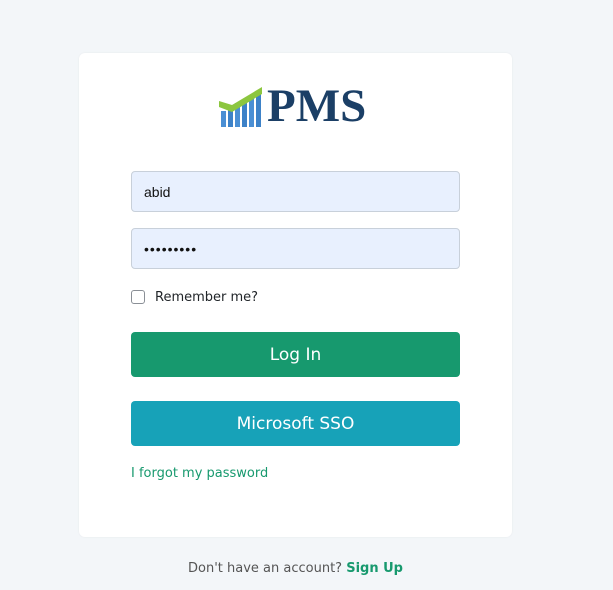  What do you see at coordinates (295, 248) in the screenshot?
I see `password-input` at bounding box center [295, 248].